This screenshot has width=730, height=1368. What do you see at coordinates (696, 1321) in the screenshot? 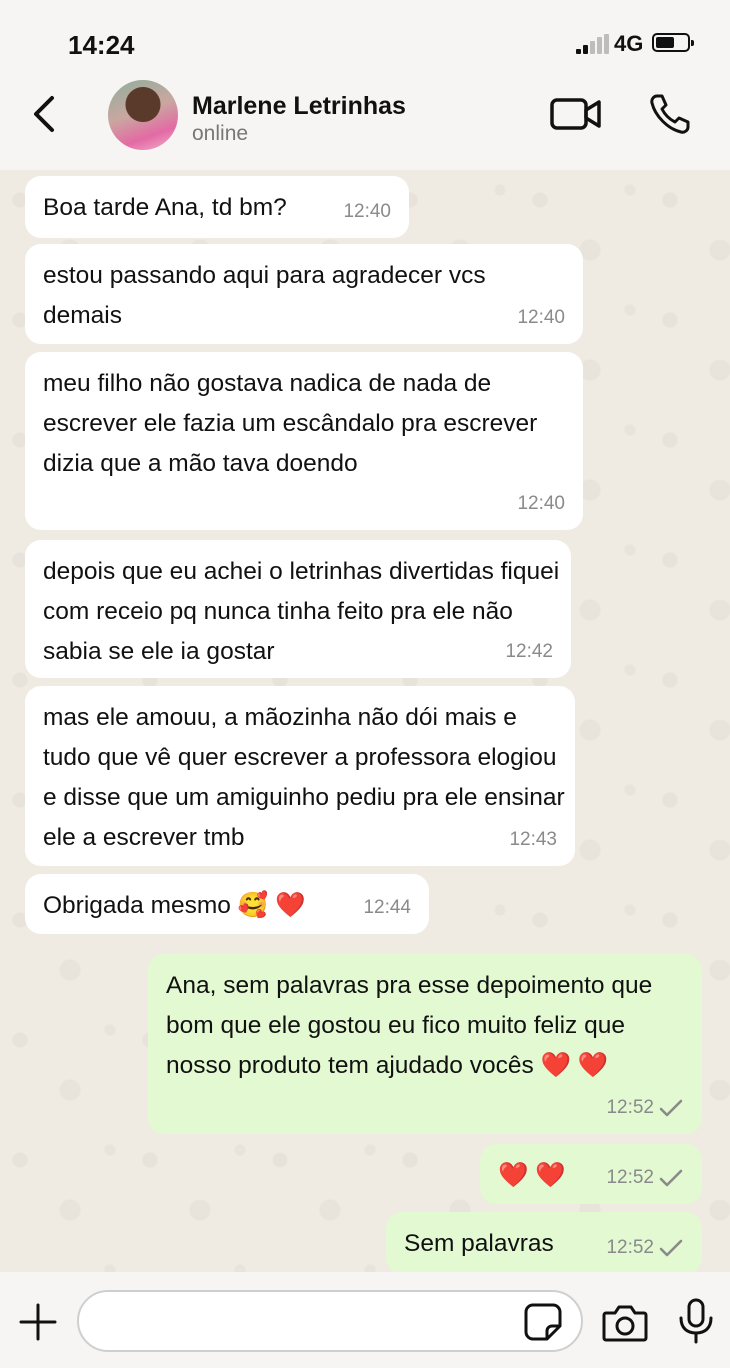
I see `microphone-icon` at bounding box center [696, 1321].